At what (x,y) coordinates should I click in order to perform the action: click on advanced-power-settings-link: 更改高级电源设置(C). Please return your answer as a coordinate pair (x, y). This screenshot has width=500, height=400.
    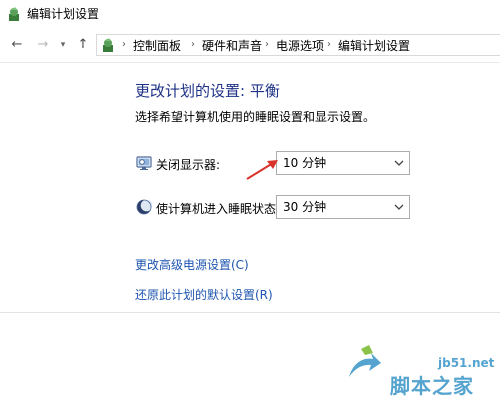
    Looking at the image, I should click on (192, 264).